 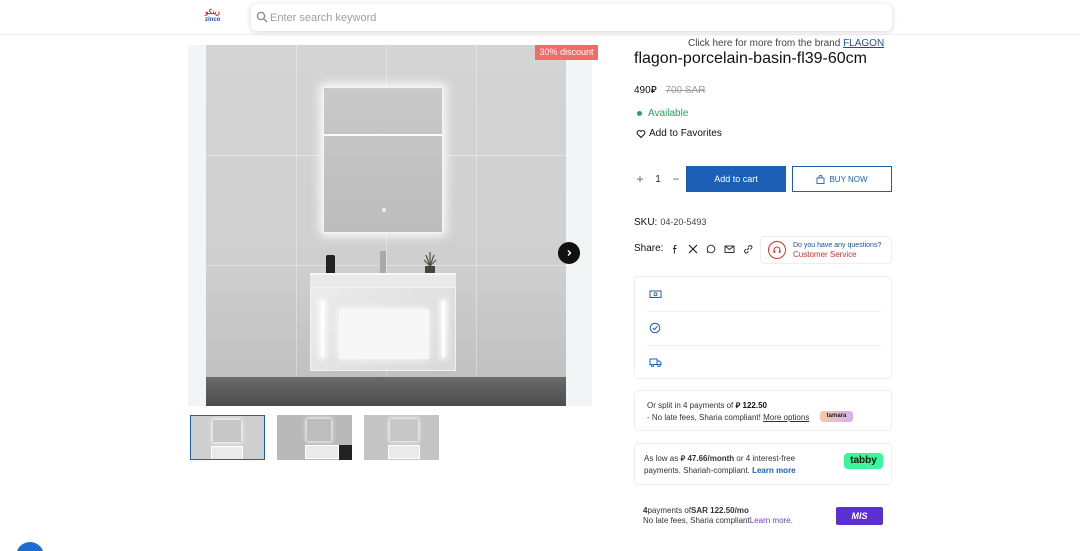 What do you see at coordinates (383, 135) in the screenshot?
I see `mirror-light-strip` at bounding box center [383, 135].